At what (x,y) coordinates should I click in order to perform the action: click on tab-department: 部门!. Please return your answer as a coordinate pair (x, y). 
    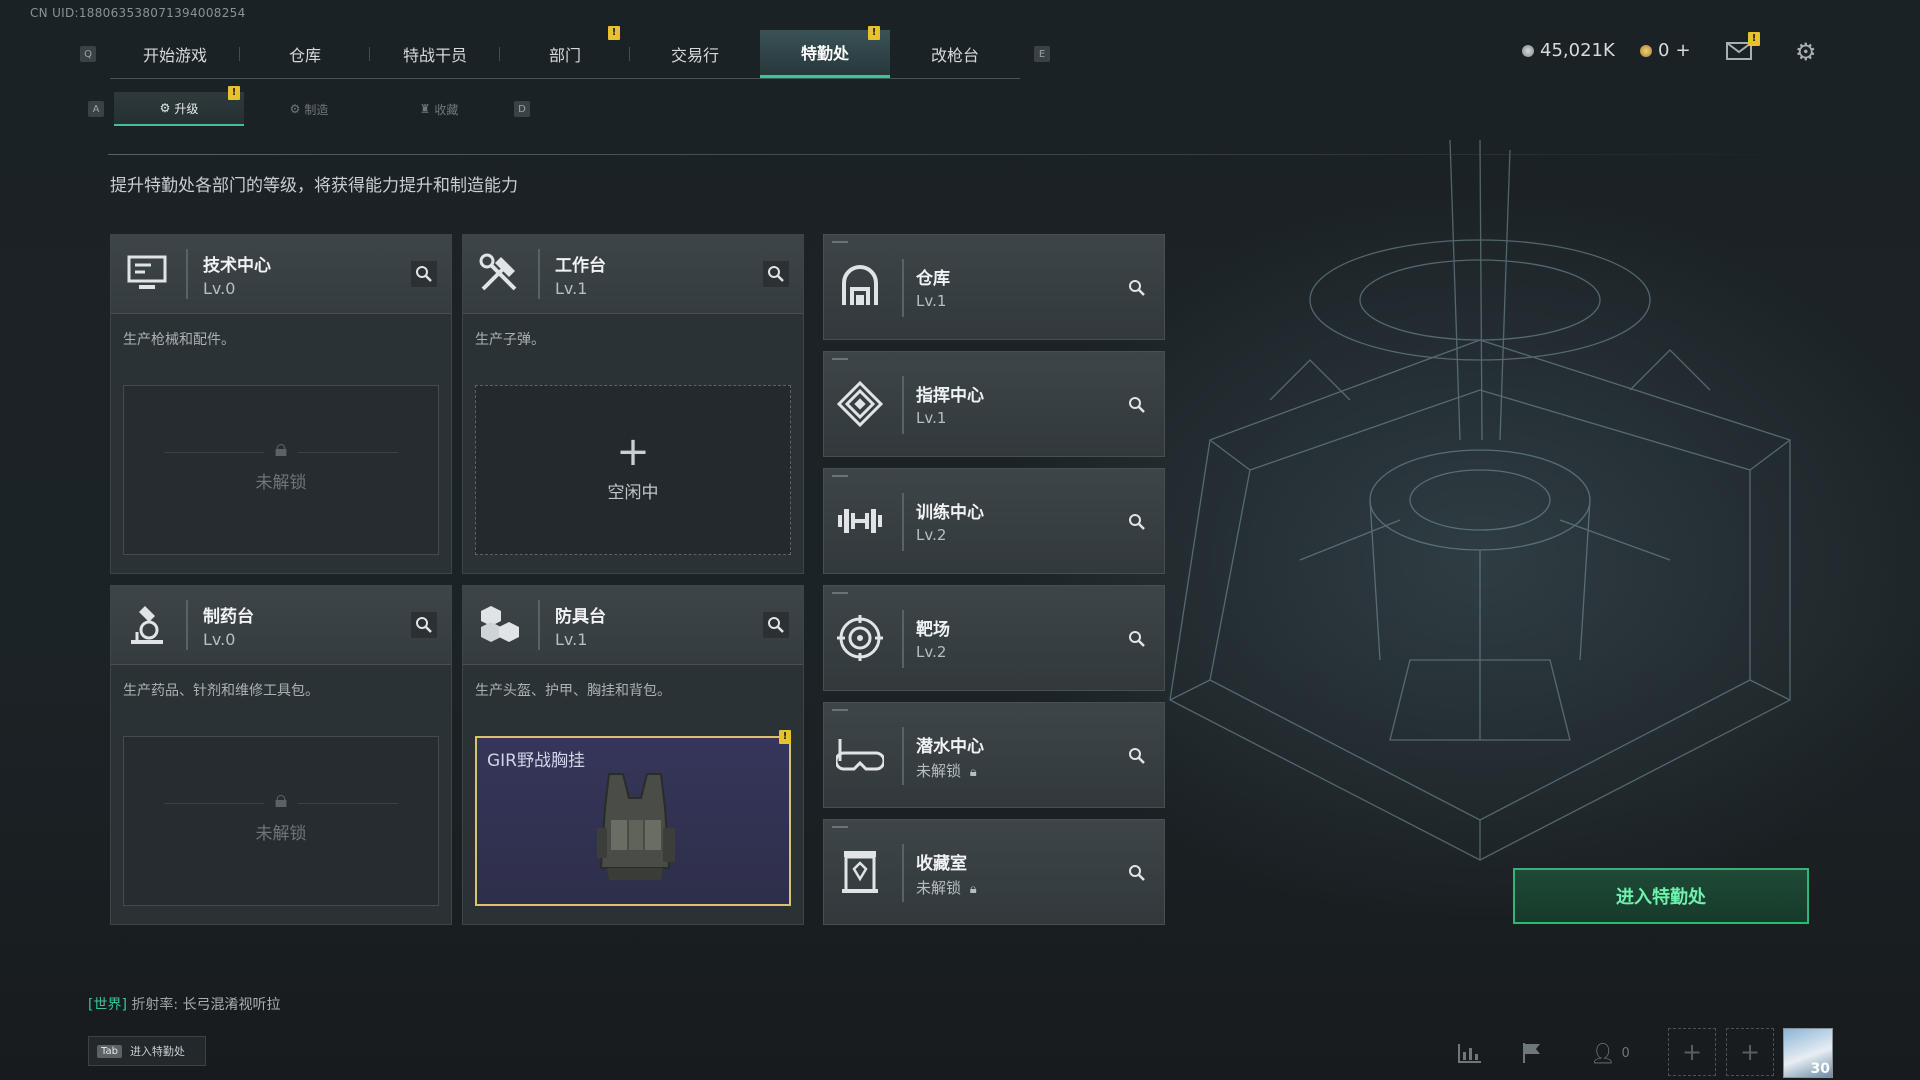
    Looking at the image, I should click on (565, 51).